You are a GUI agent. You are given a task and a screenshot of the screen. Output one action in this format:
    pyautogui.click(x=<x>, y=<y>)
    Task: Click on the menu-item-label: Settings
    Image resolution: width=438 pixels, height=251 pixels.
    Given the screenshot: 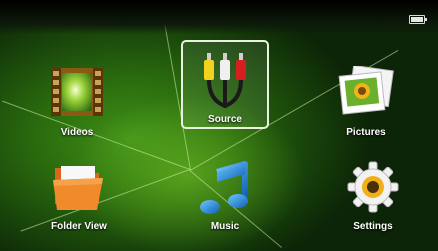 What is the action you would take?
    pyautogui.click(x=373, y=226)
    